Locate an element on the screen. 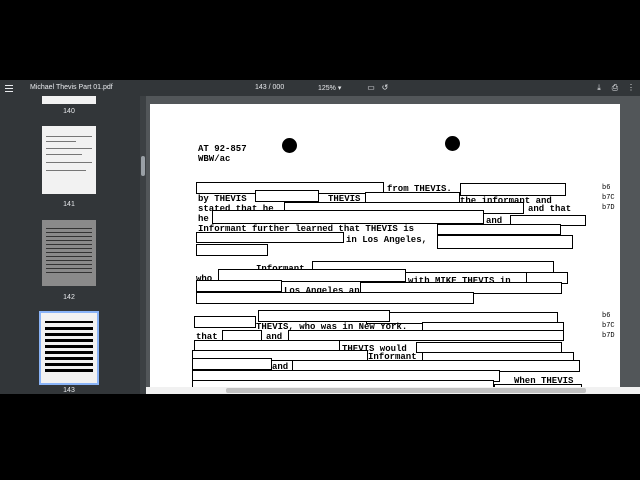 This screenshot has width=640, height=480. doc-line: in Los Angeles, is located at coordinates (387, 240).